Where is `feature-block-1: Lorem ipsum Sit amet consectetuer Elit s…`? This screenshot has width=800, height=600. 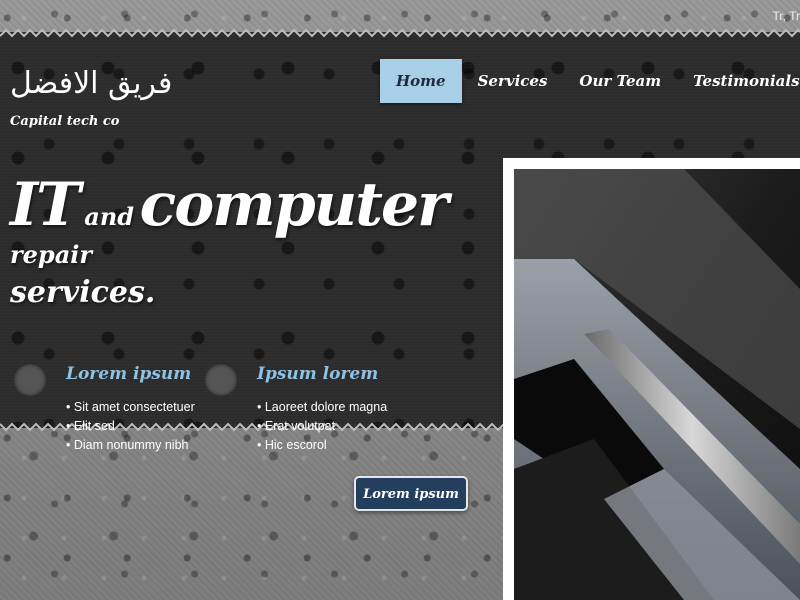 feature-block-1: Lorem ipsum Sit amet consectetuer Elit s… is located at coordinates (114, 412).